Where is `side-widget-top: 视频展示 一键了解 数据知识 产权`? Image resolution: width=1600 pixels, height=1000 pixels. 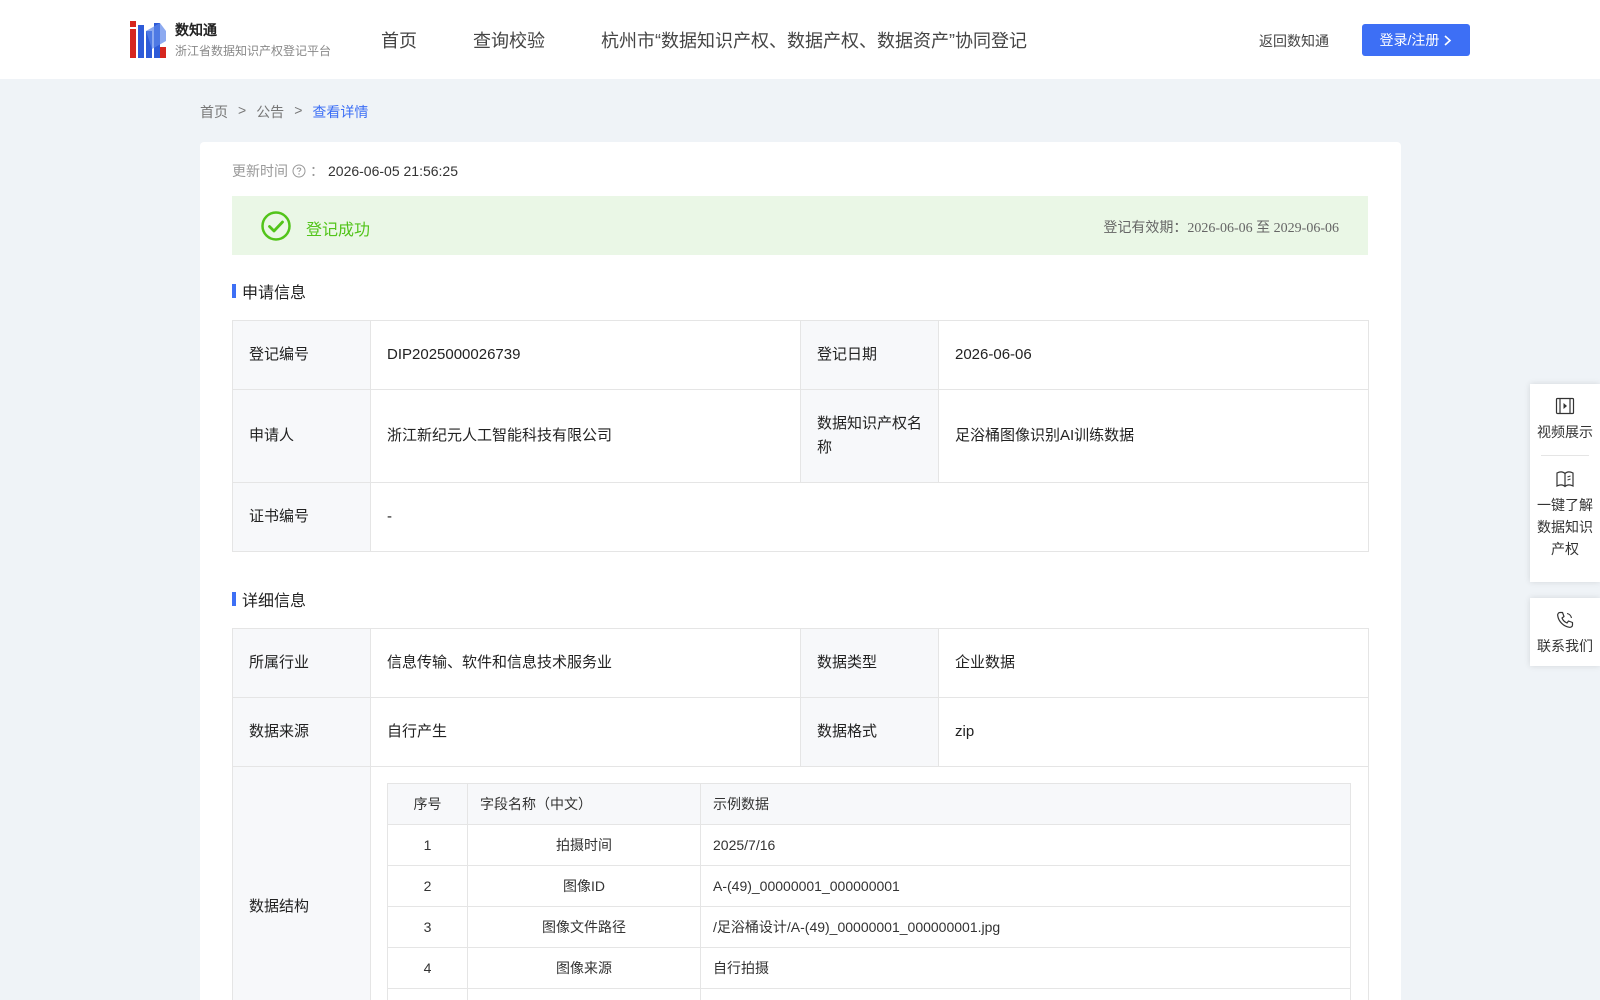 side-widget-top: 视频展示 一键了解 数据知识 产权 is located at coordinates (1565, 483).